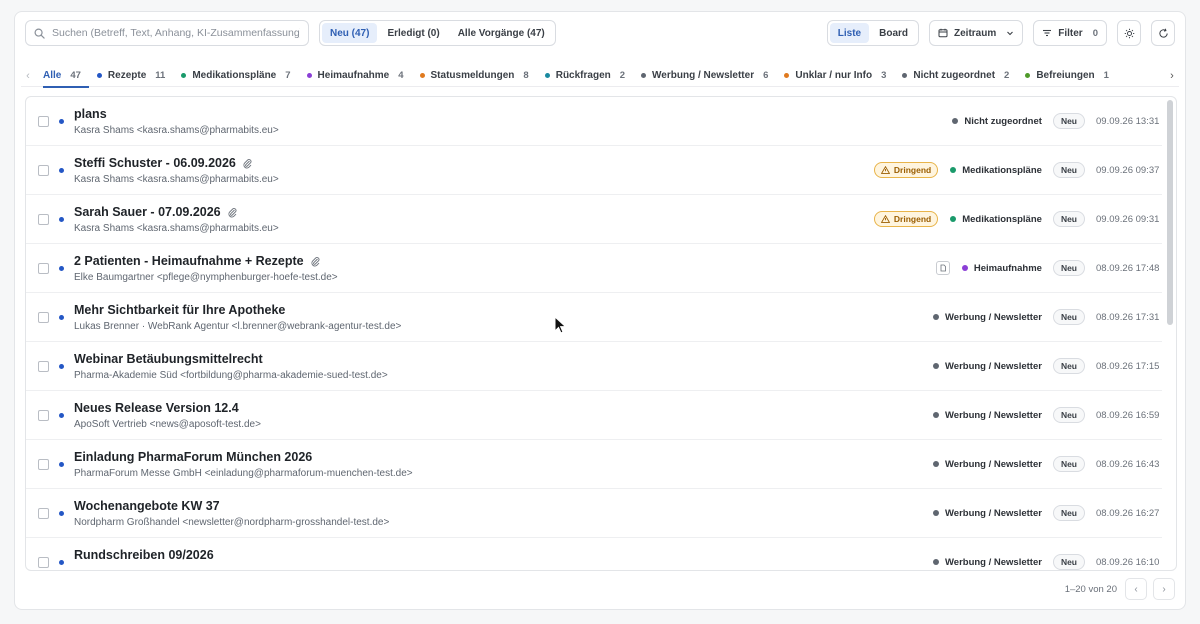 This screenshot has height=624, width=1200. What do you see at coordinates (176, 33) in the screenshot?
I see `search-input` at bounding box center [176, 33].